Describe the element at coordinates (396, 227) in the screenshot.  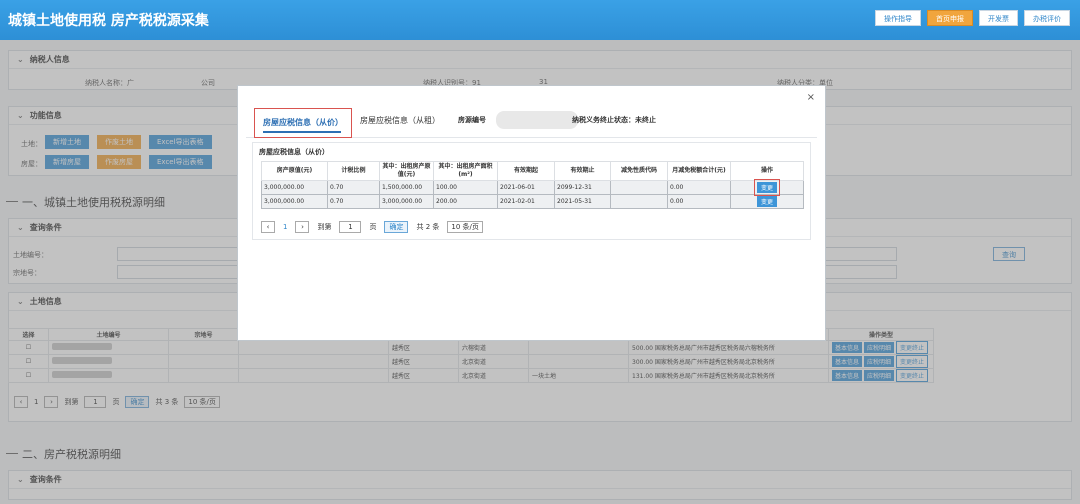
I see `goto-confirm-button: 确定` at that location.